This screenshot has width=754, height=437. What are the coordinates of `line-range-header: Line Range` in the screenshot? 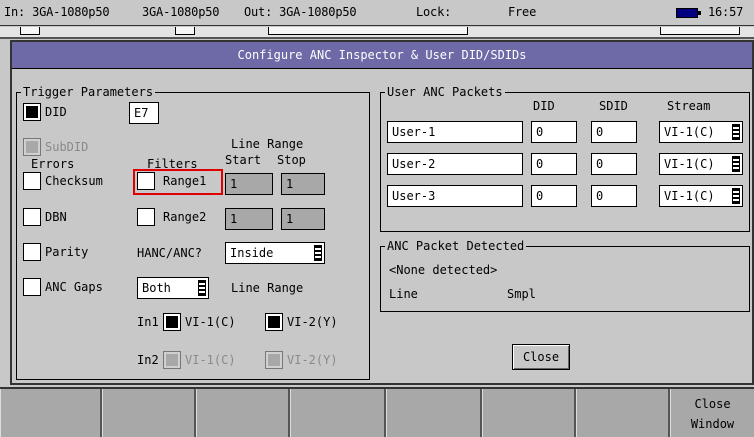 It's located at (267, 144).